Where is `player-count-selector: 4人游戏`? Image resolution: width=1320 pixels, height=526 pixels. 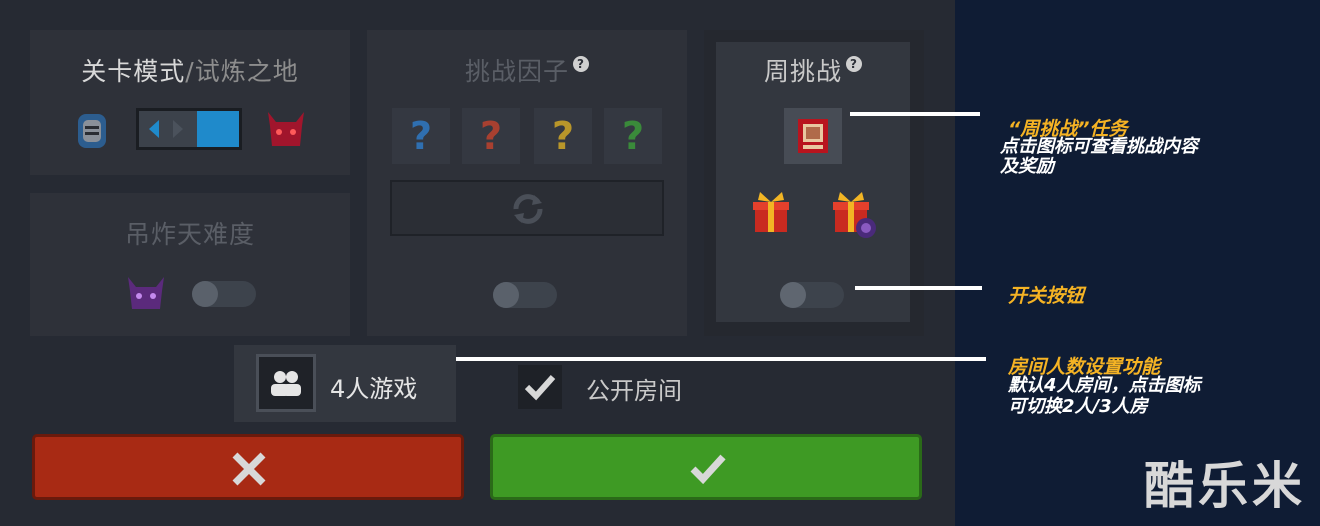
player-count-selector: 4人游戏 is located at coordinates (345, 383).